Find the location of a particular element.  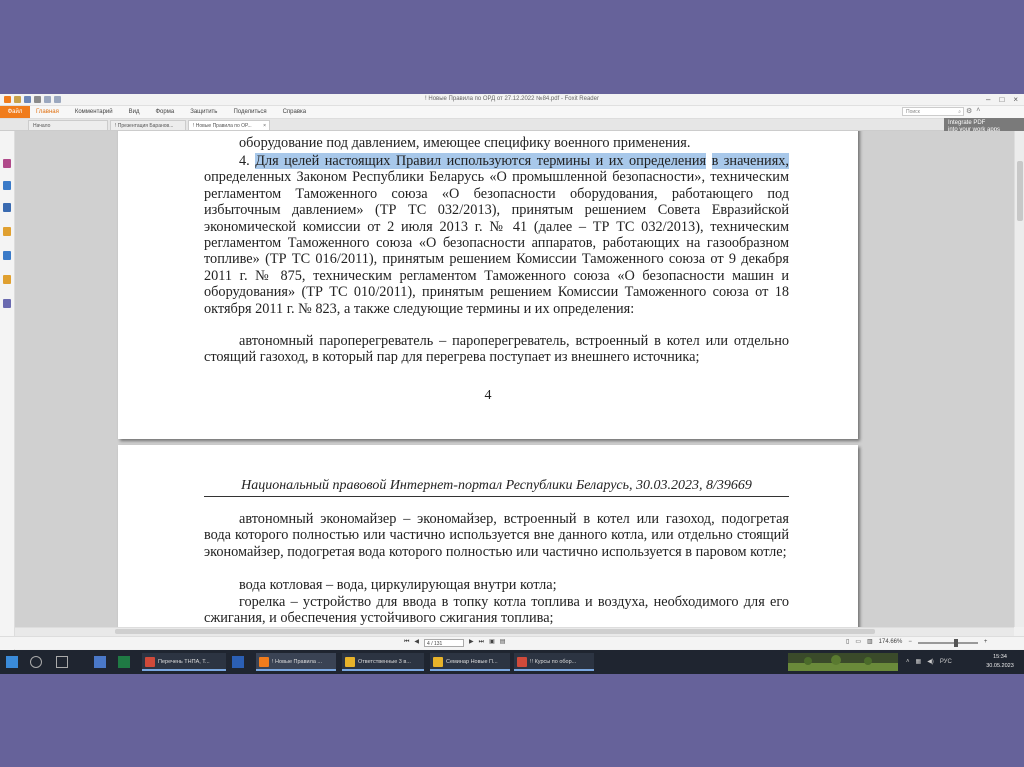

clock: 15:34 30.05.2023 is located at coordinates (1000, 662).